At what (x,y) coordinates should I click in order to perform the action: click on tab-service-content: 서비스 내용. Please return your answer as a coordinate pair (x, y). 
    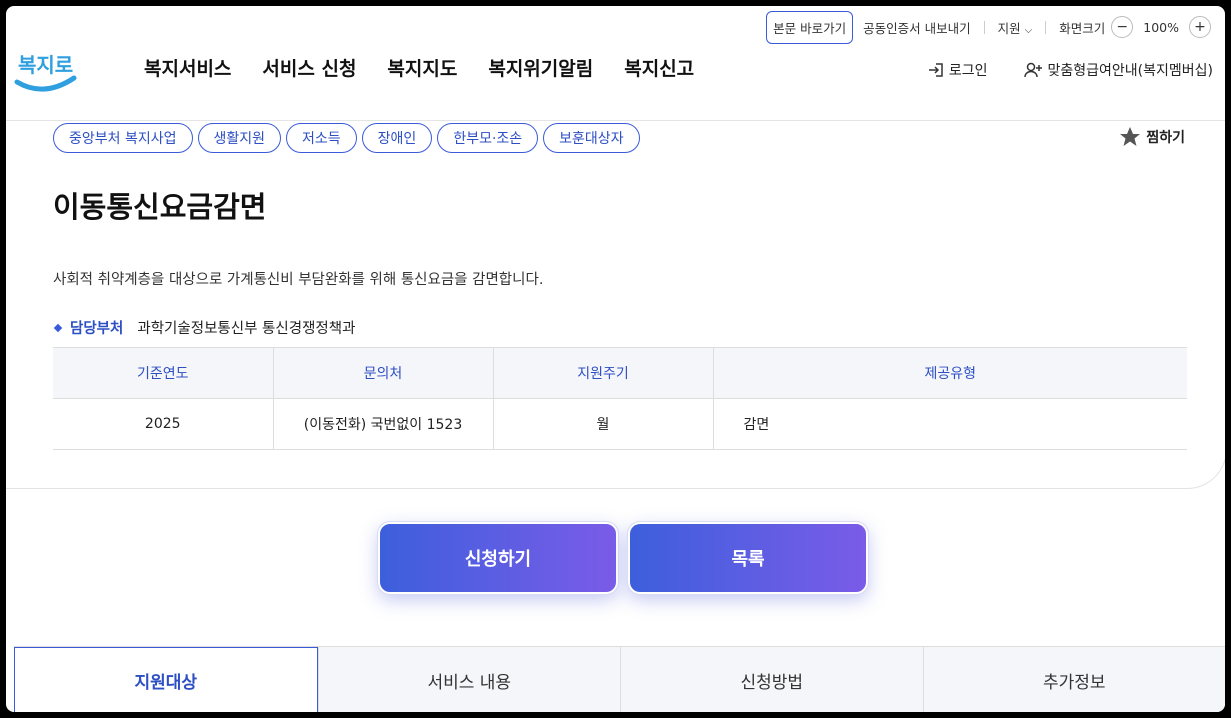
    Looking at the image, I should click on (468, 679).